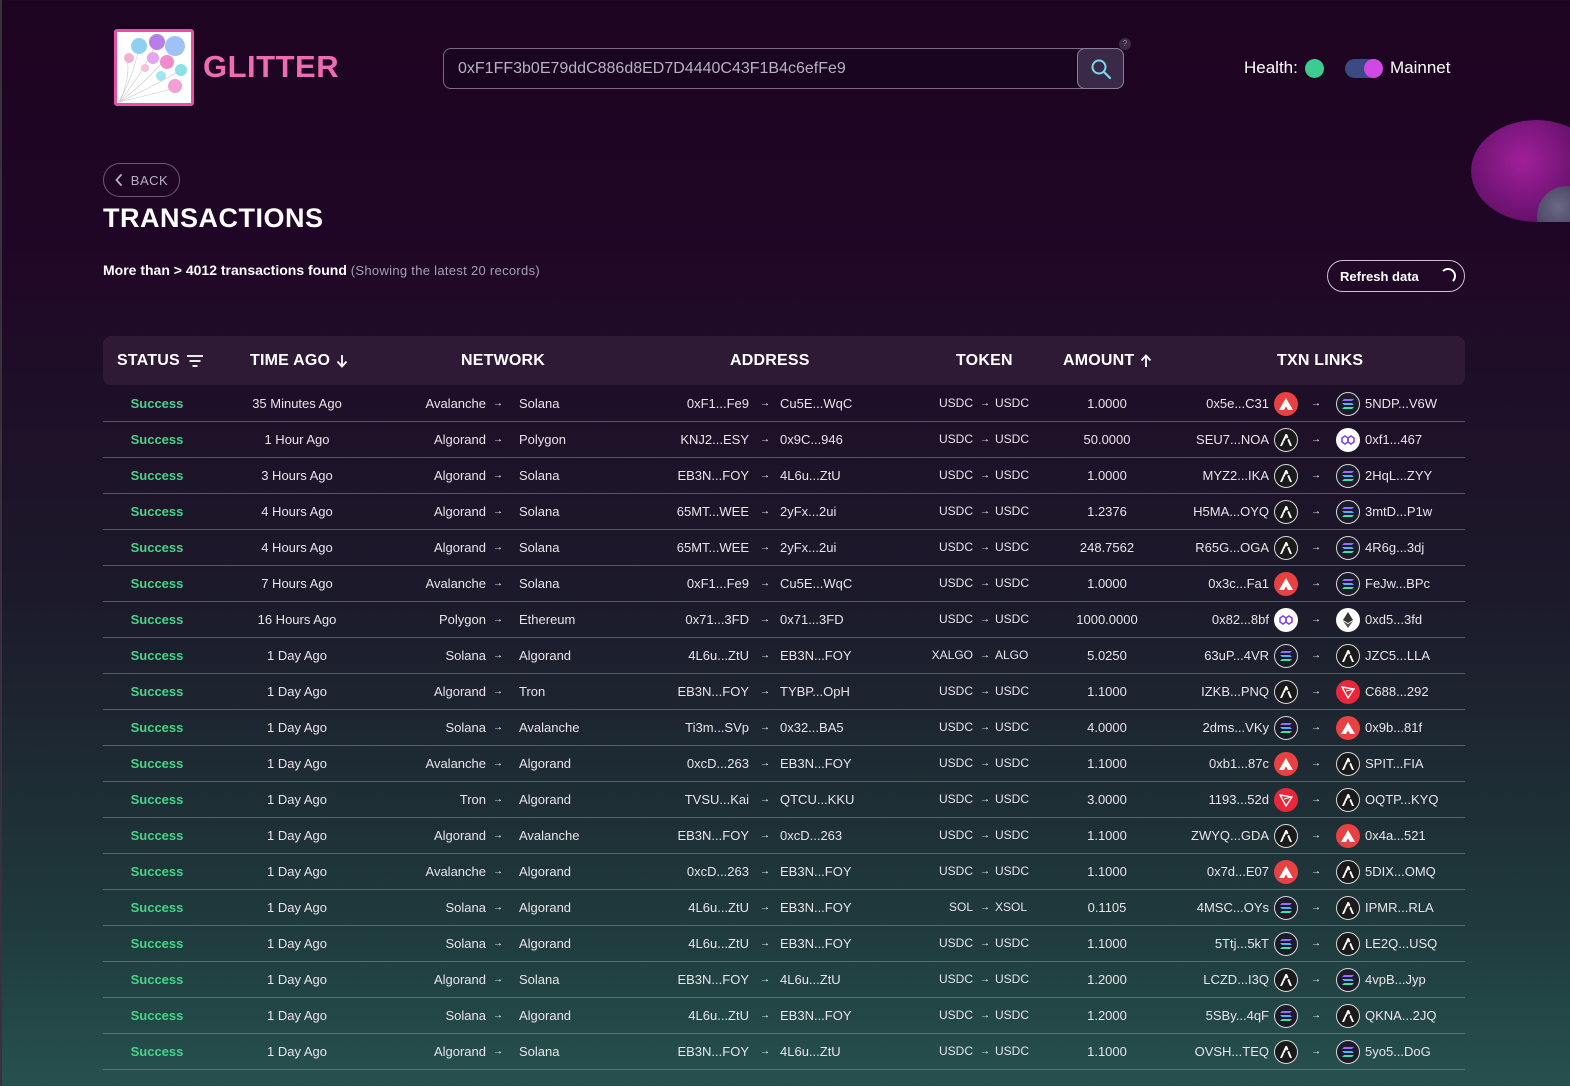 This screenshot has height=1086, width=1570. What do you see at coordinates (1348, 692) in the screenshot?
I see `tron-icon` at bounding box center [1348, 692].